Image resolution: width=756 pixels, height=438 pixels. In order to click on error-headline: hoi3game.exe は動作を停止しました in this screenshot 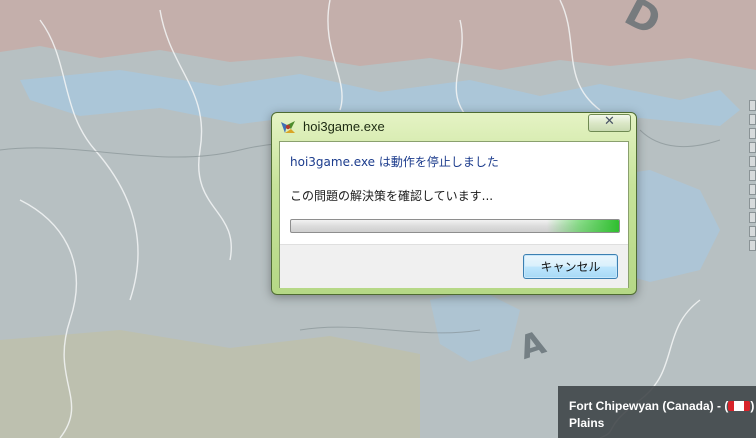, I will do `click(394, 162)`.